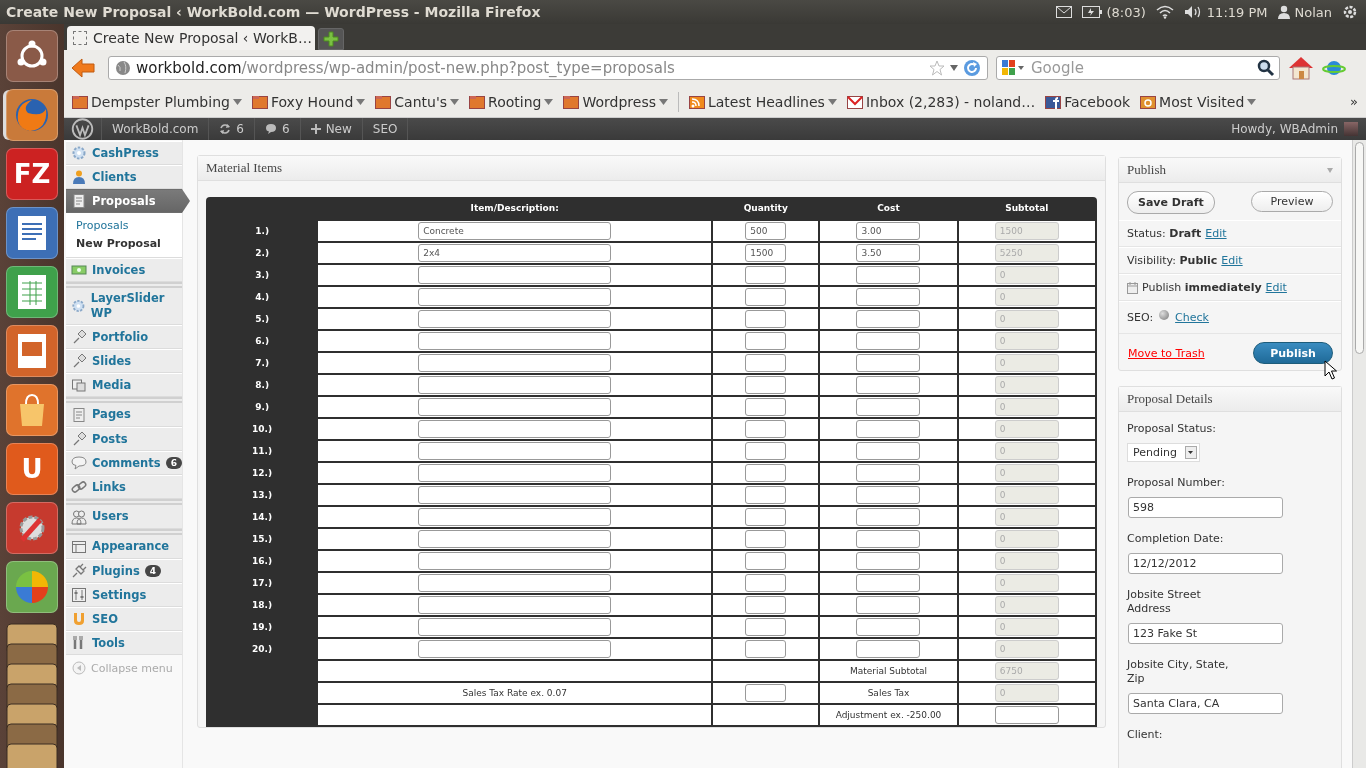 The width and height of the screenshot is (1366, 768). I want to click on quantity-field: 500, so click(766, 231).